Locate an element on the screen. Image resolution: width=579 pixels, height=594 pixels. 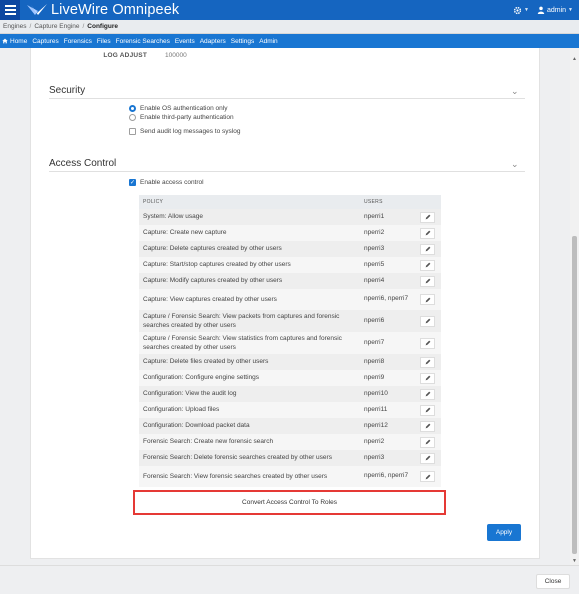
nav-settings: Settings is located at coordinates (243, 41).